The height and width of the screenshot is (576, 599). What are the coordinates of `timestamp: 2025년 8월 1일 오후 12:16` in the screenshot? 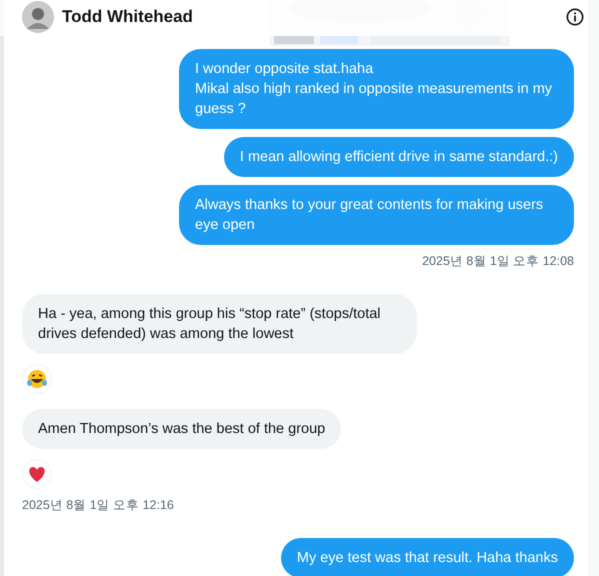 It's located at (98, 505).